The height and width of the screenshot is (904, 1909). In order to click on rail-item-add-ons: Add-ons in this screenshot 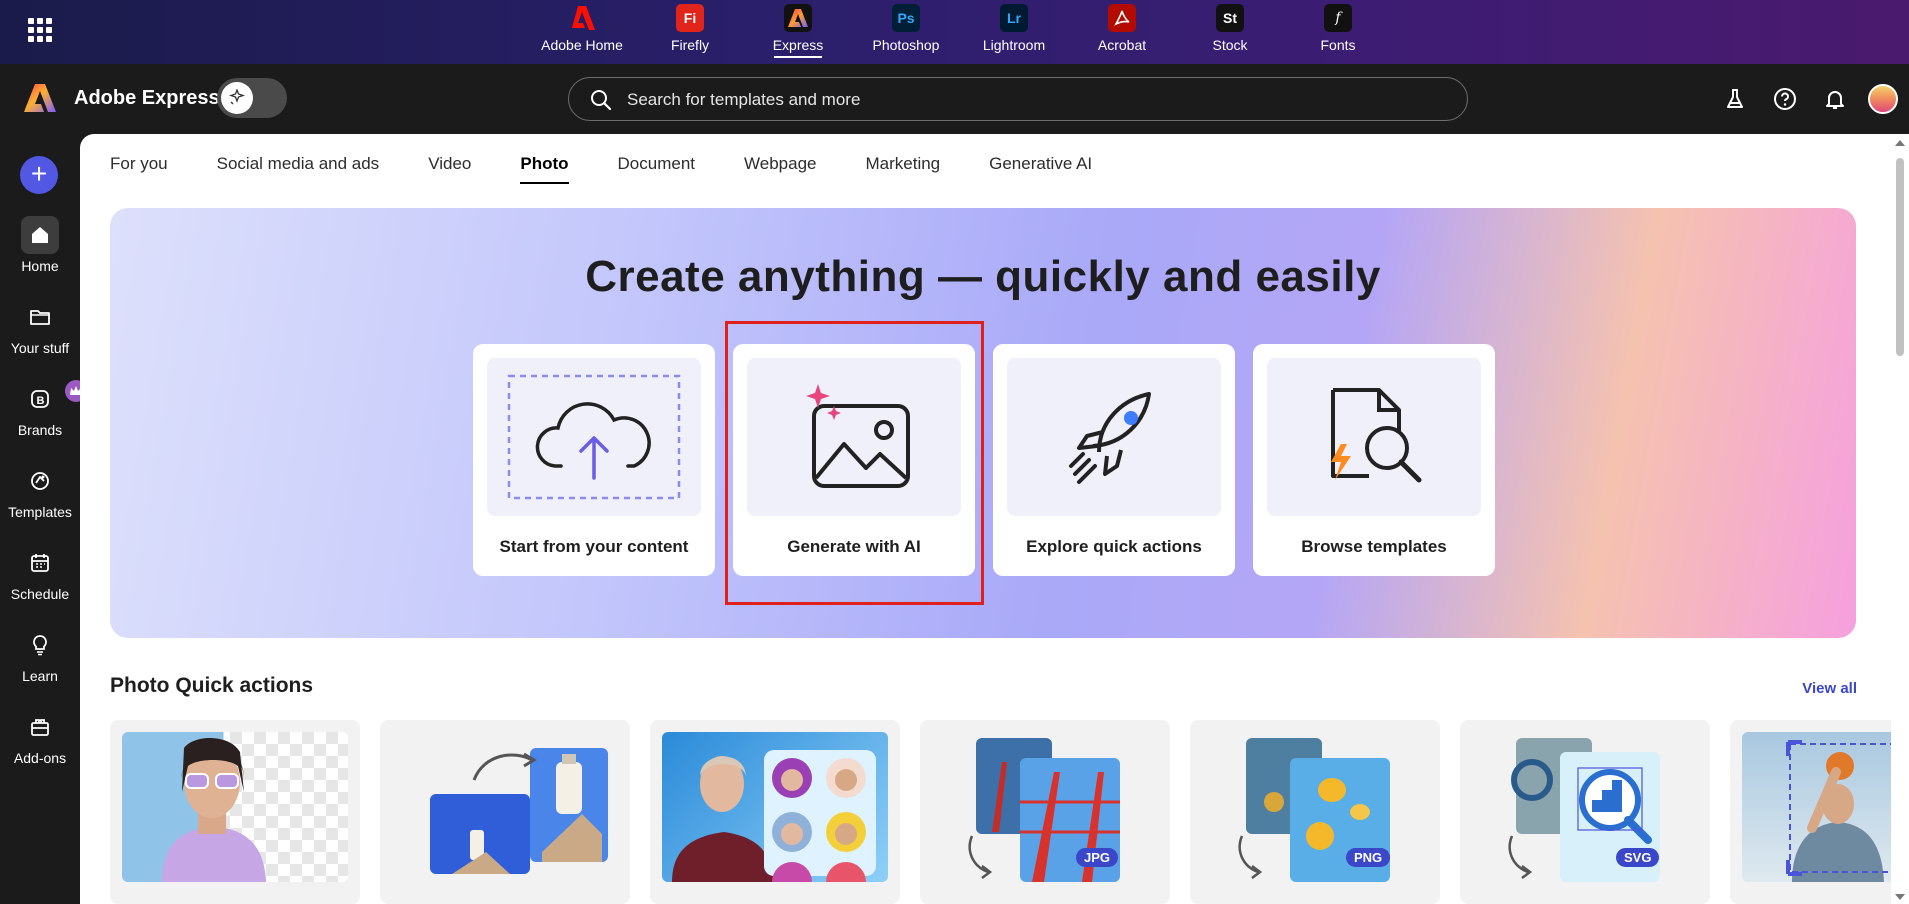, I will do `click(40, 737)`.